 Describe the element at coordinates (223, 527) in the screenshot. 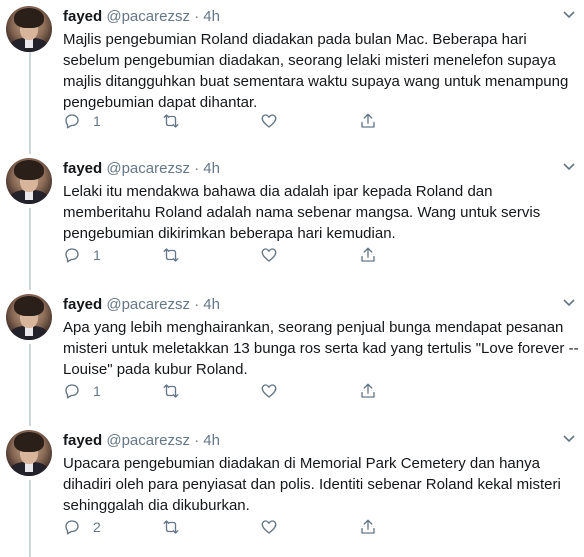

I see `tweet-actions: 2` at that location.